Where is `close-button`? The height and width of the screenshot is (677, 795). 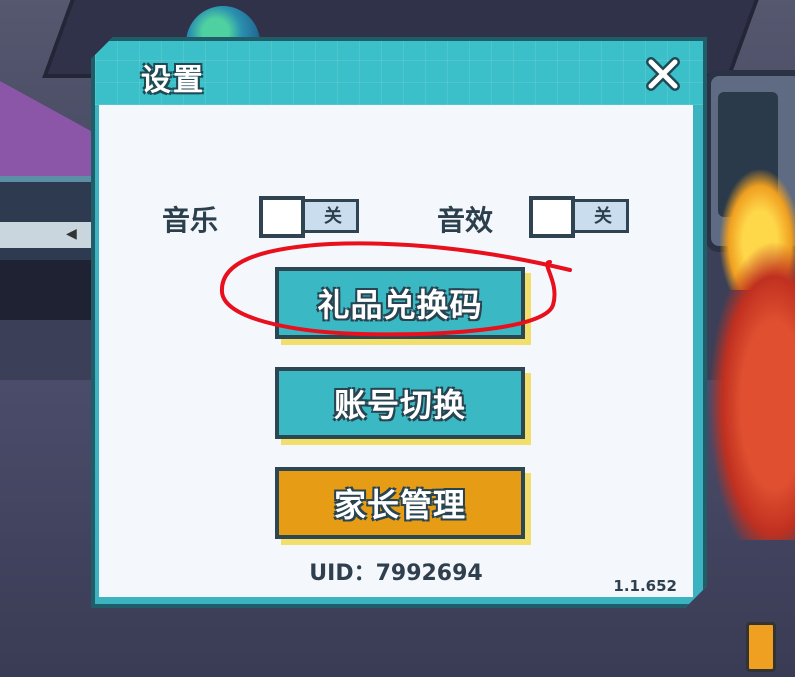 close-button is located at coordinates (663, 74).